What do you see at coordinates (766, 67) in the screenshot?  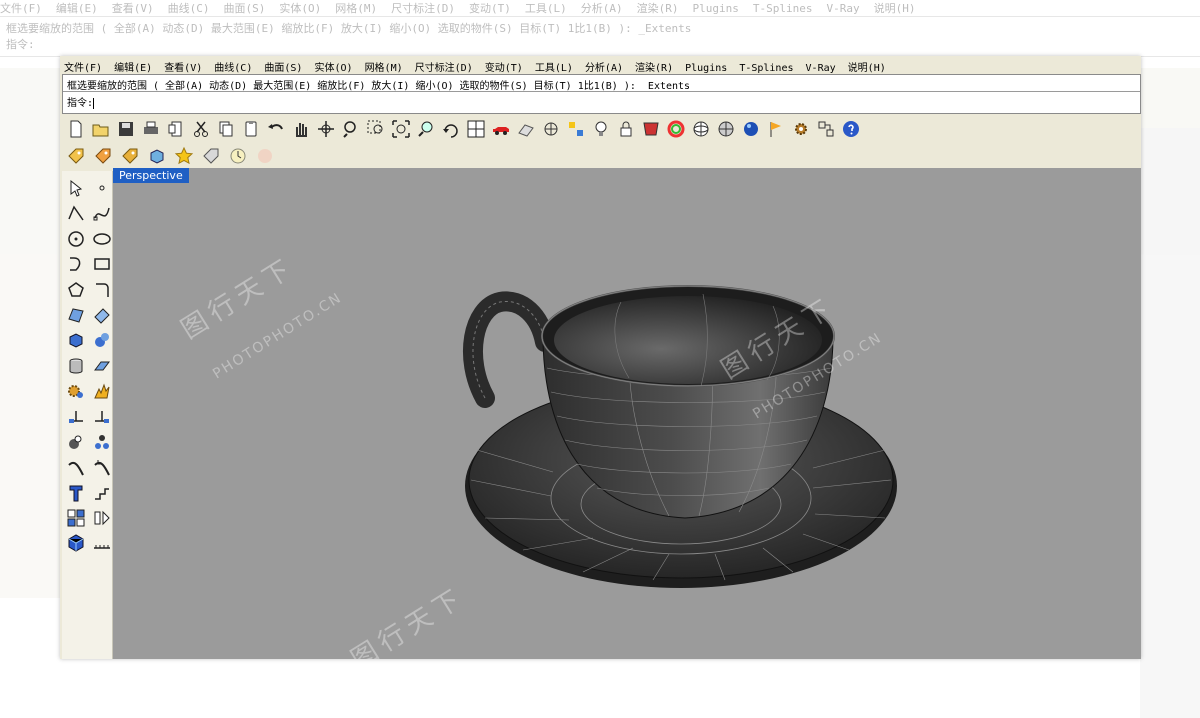 I see `menu-tsplines: T-Splines` at bounding box center [766, 67].